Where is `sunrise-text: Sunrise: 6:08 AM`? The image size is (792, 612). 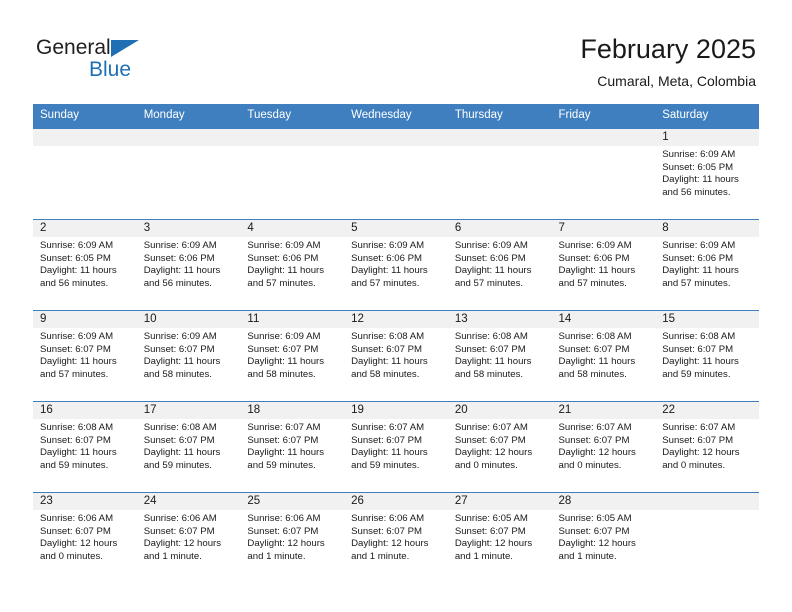
sunrise-text: Sunrise: 6:08 AM is located at coordinates (595, 336).